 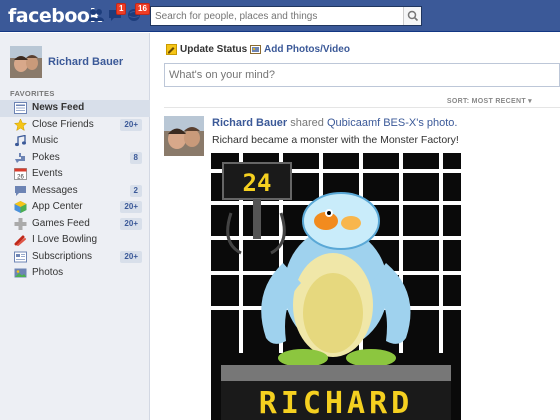 What do you see at coordinates (26, 62) in the screenshot?
I see `profile-avatar` at bounding box center [26, 62].